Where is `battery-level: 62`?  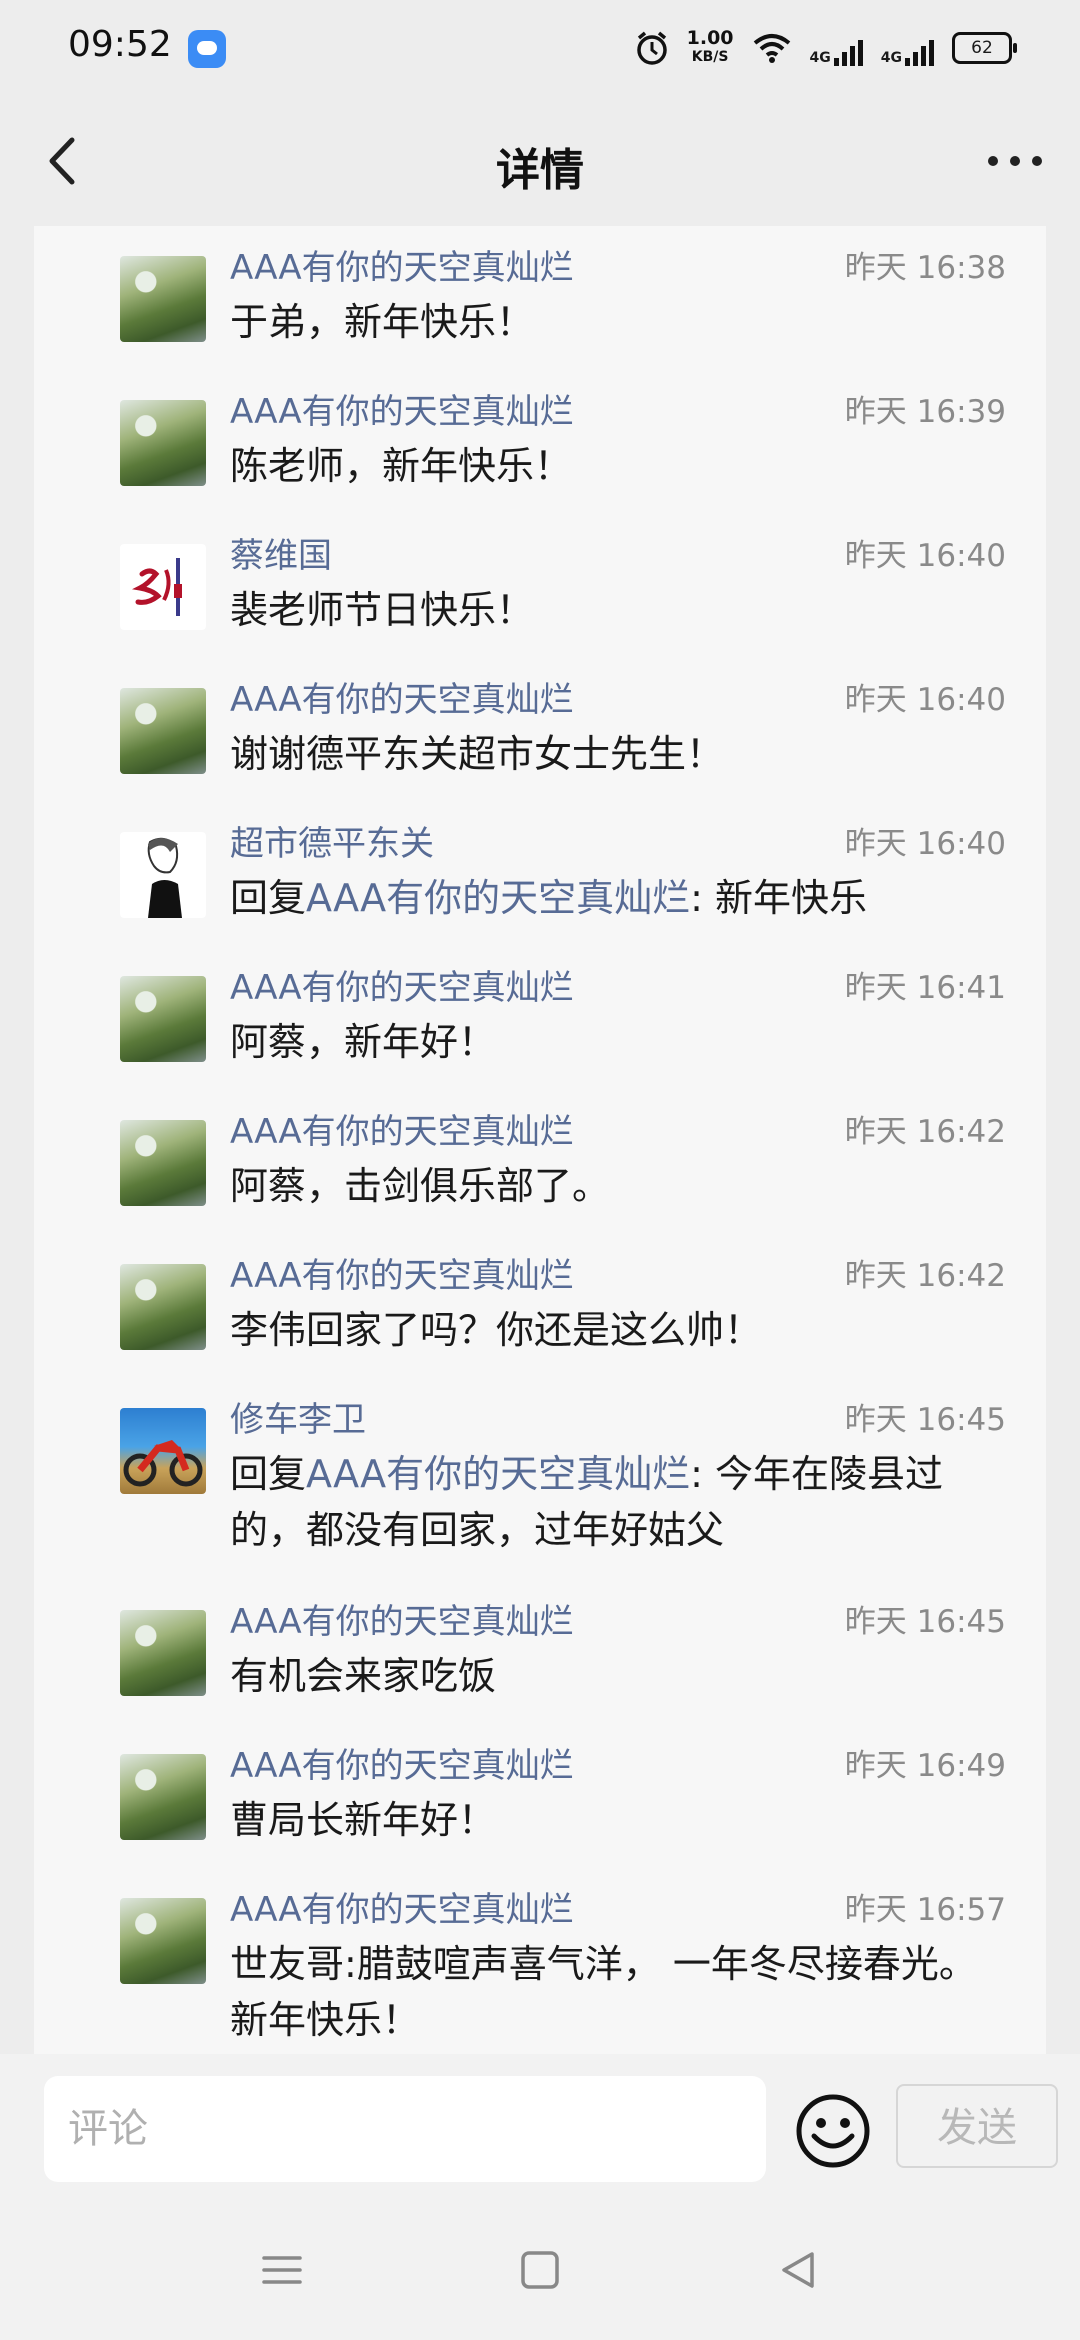 battery-level: 62 is located at coordinates (982, 48).